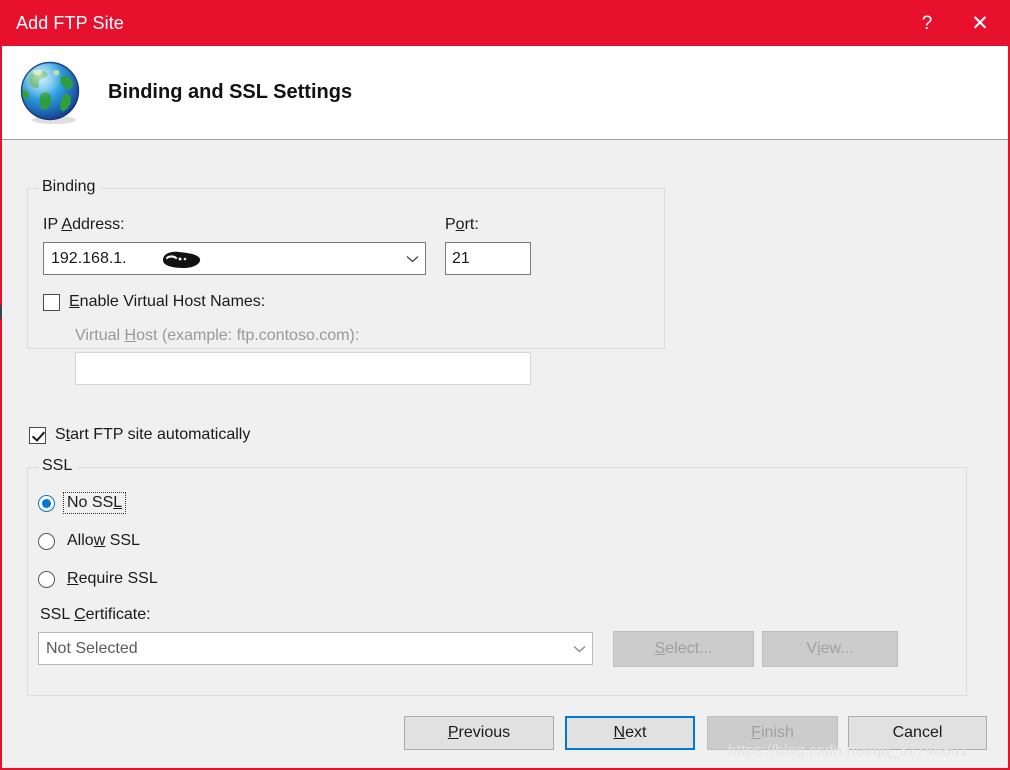 The height and width of the screenshot is (770, 1010). Describe the element at coordinates (315, 648) in the screenshot. I see `ssl-certificate-combo: Not Selected` at that location.